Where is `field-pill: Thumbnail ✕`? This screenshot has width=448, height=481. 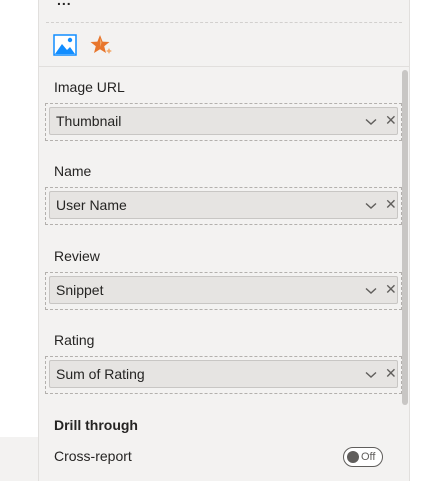 field-pill: Thumbnail ✕ is located at coordinates (223, 121).